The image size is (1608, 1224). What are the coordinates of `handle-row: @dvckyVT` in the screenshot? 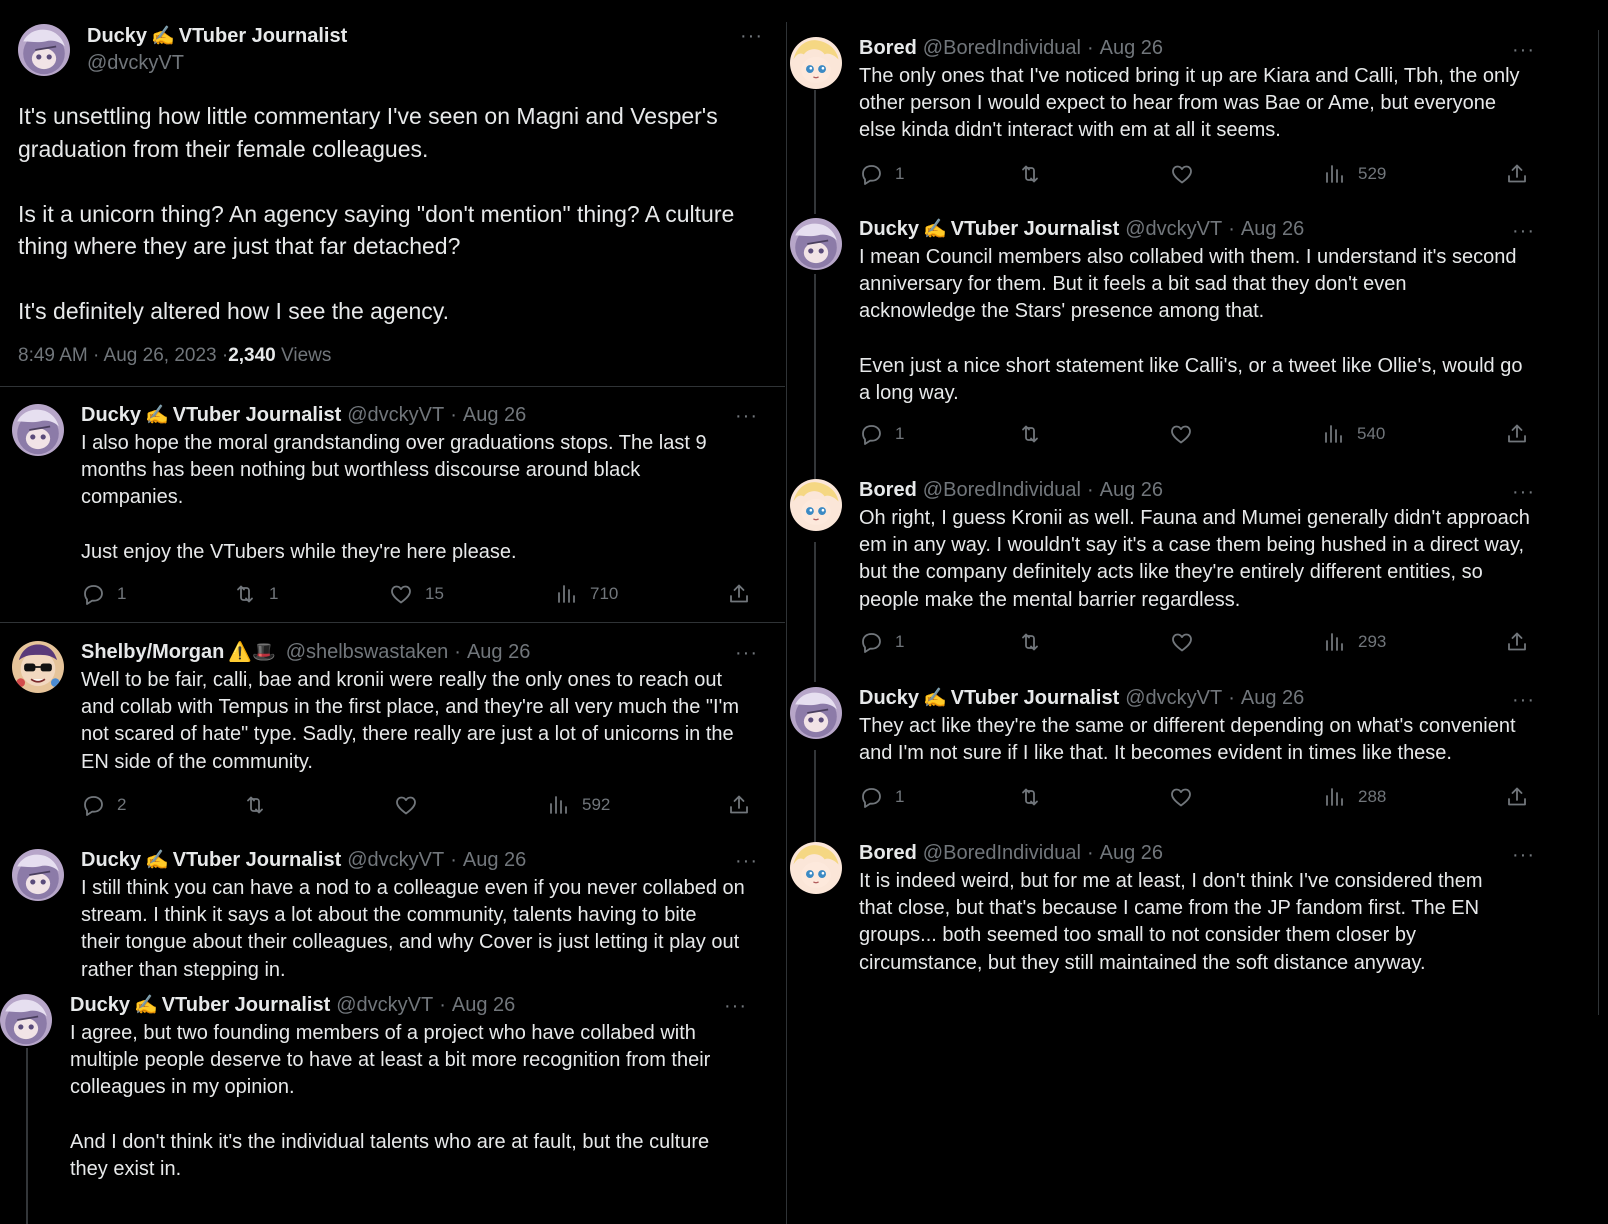 It's located at (135, 63).